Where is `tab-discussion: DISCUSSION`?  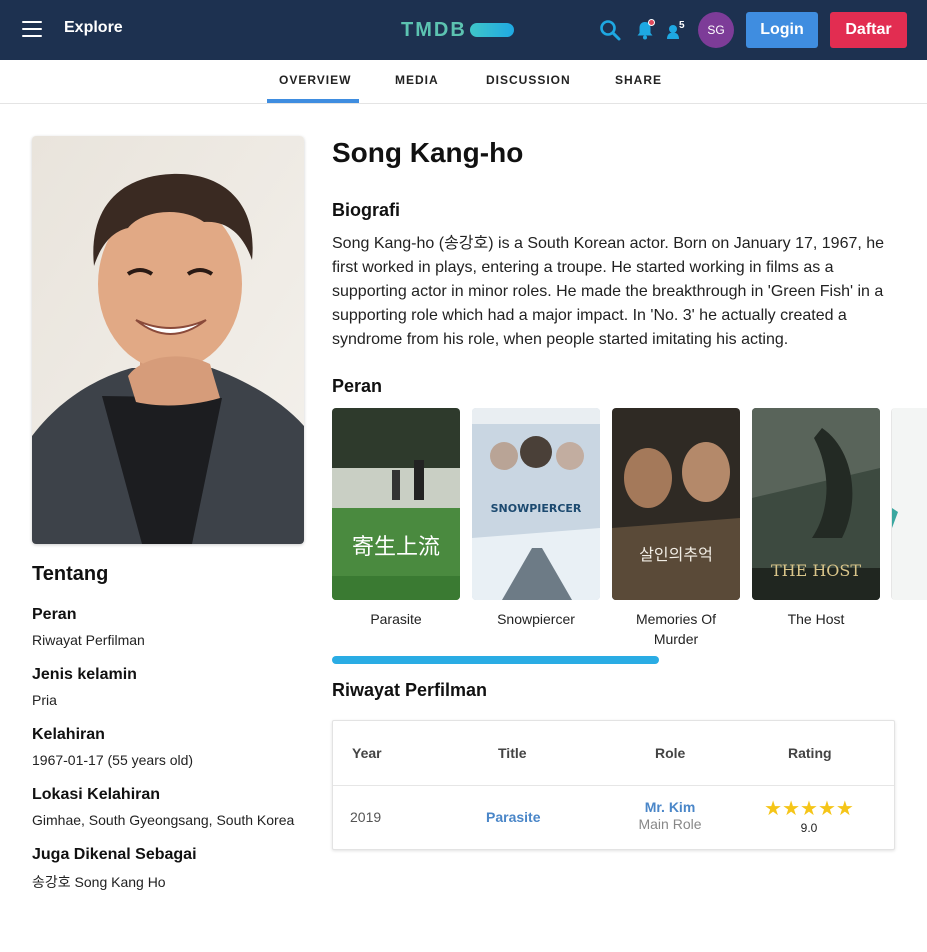 tab-discussion: DISCUSSION is located at coordinates (528, 80).